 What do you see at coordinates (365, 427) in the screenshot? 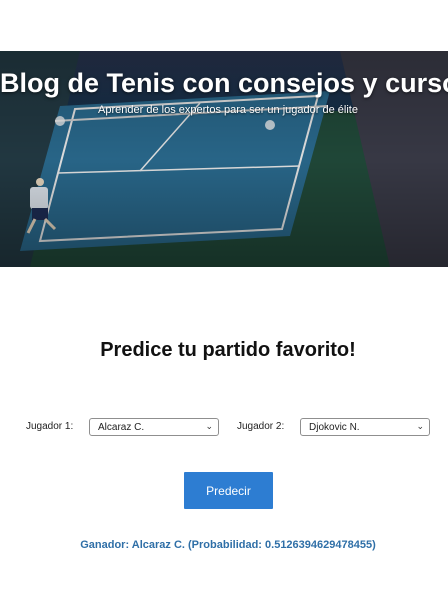
I see `player2-select: Djokovic N. ⌄` at bounding box center [365, 427].